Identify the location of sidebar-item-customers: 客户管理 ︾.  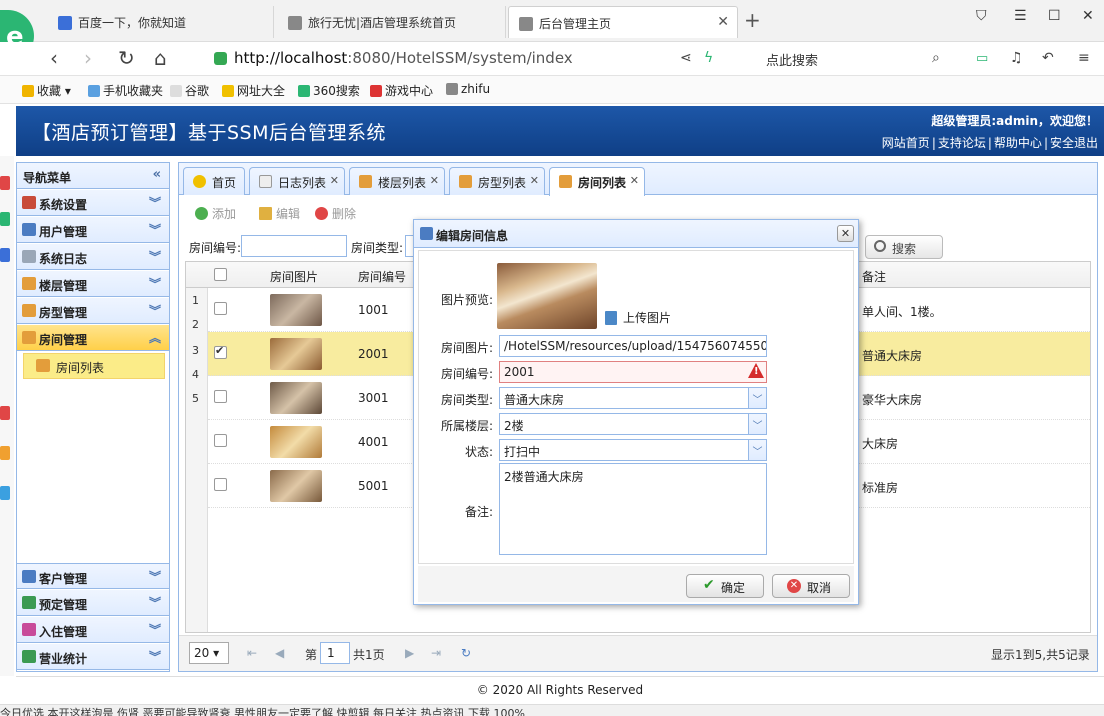
(93, 576).